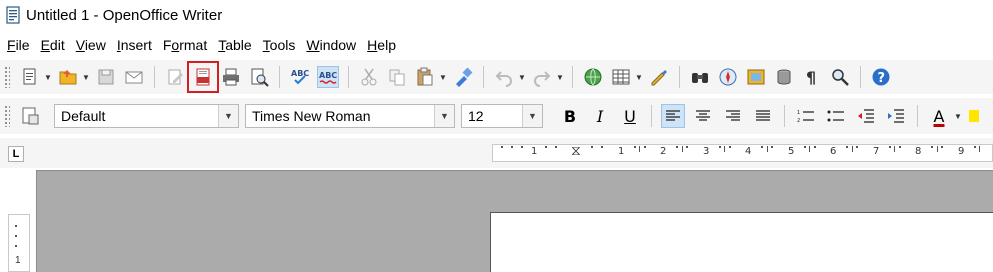 Image resolution: width=993 pixels, height=272 pixels. What do you see at coordinates (91, 45) in the screenshot?
I see `menu-view: View` at bounding box center [91, 45].